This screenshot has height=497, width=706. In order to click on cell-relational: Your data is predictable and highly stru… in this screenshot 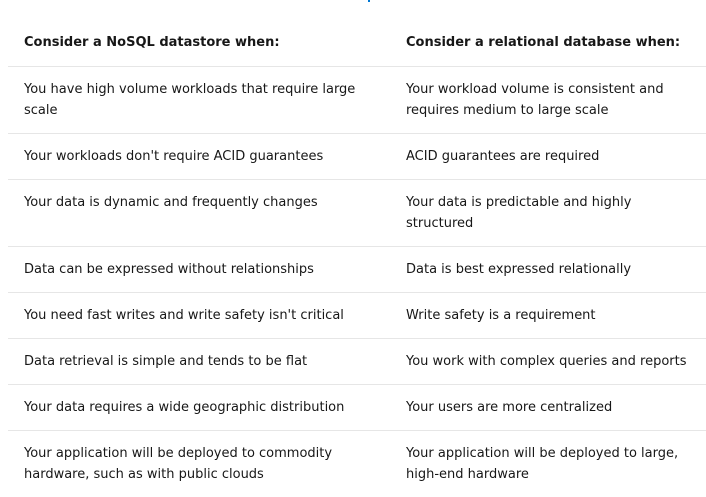, I will do `click(548, 213)`.